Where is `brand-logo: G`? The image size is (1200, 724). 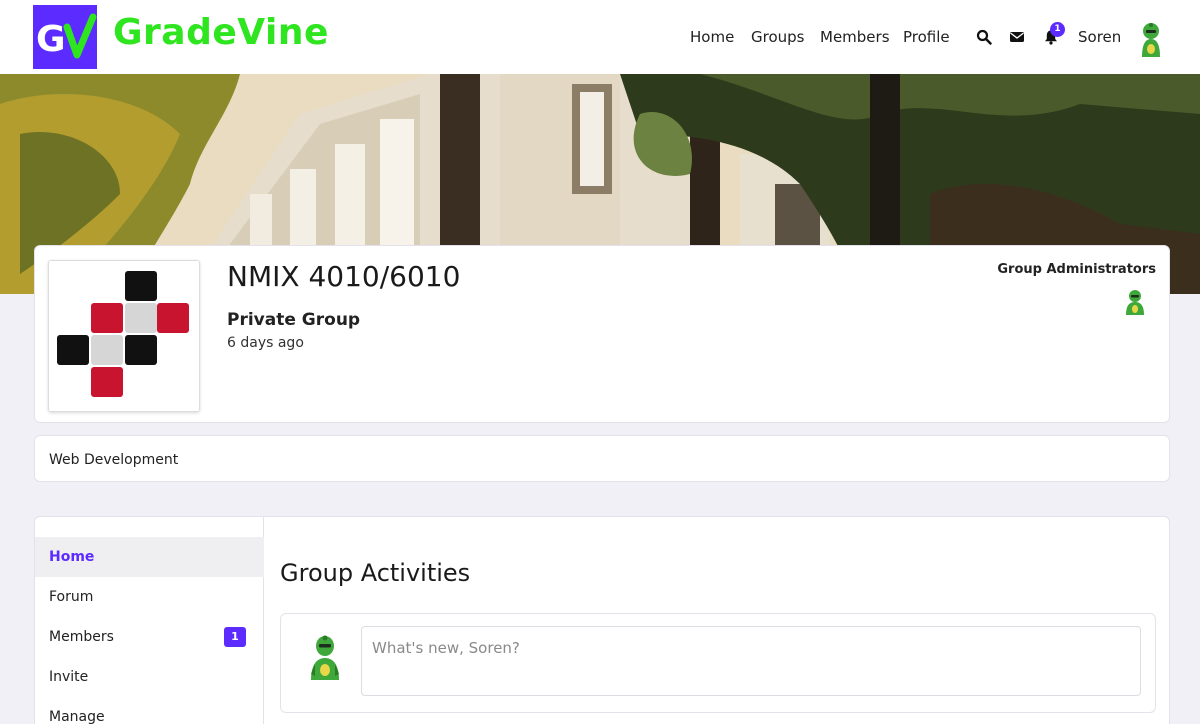
brand-logo: G is located at coordinates (65, 37).